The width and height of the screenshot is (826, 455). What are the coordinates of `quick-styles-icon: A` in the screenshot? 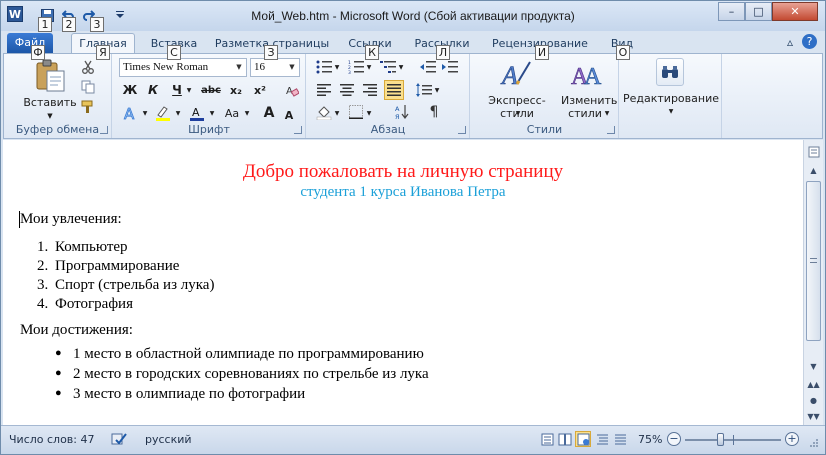 It's located at (516, 74).